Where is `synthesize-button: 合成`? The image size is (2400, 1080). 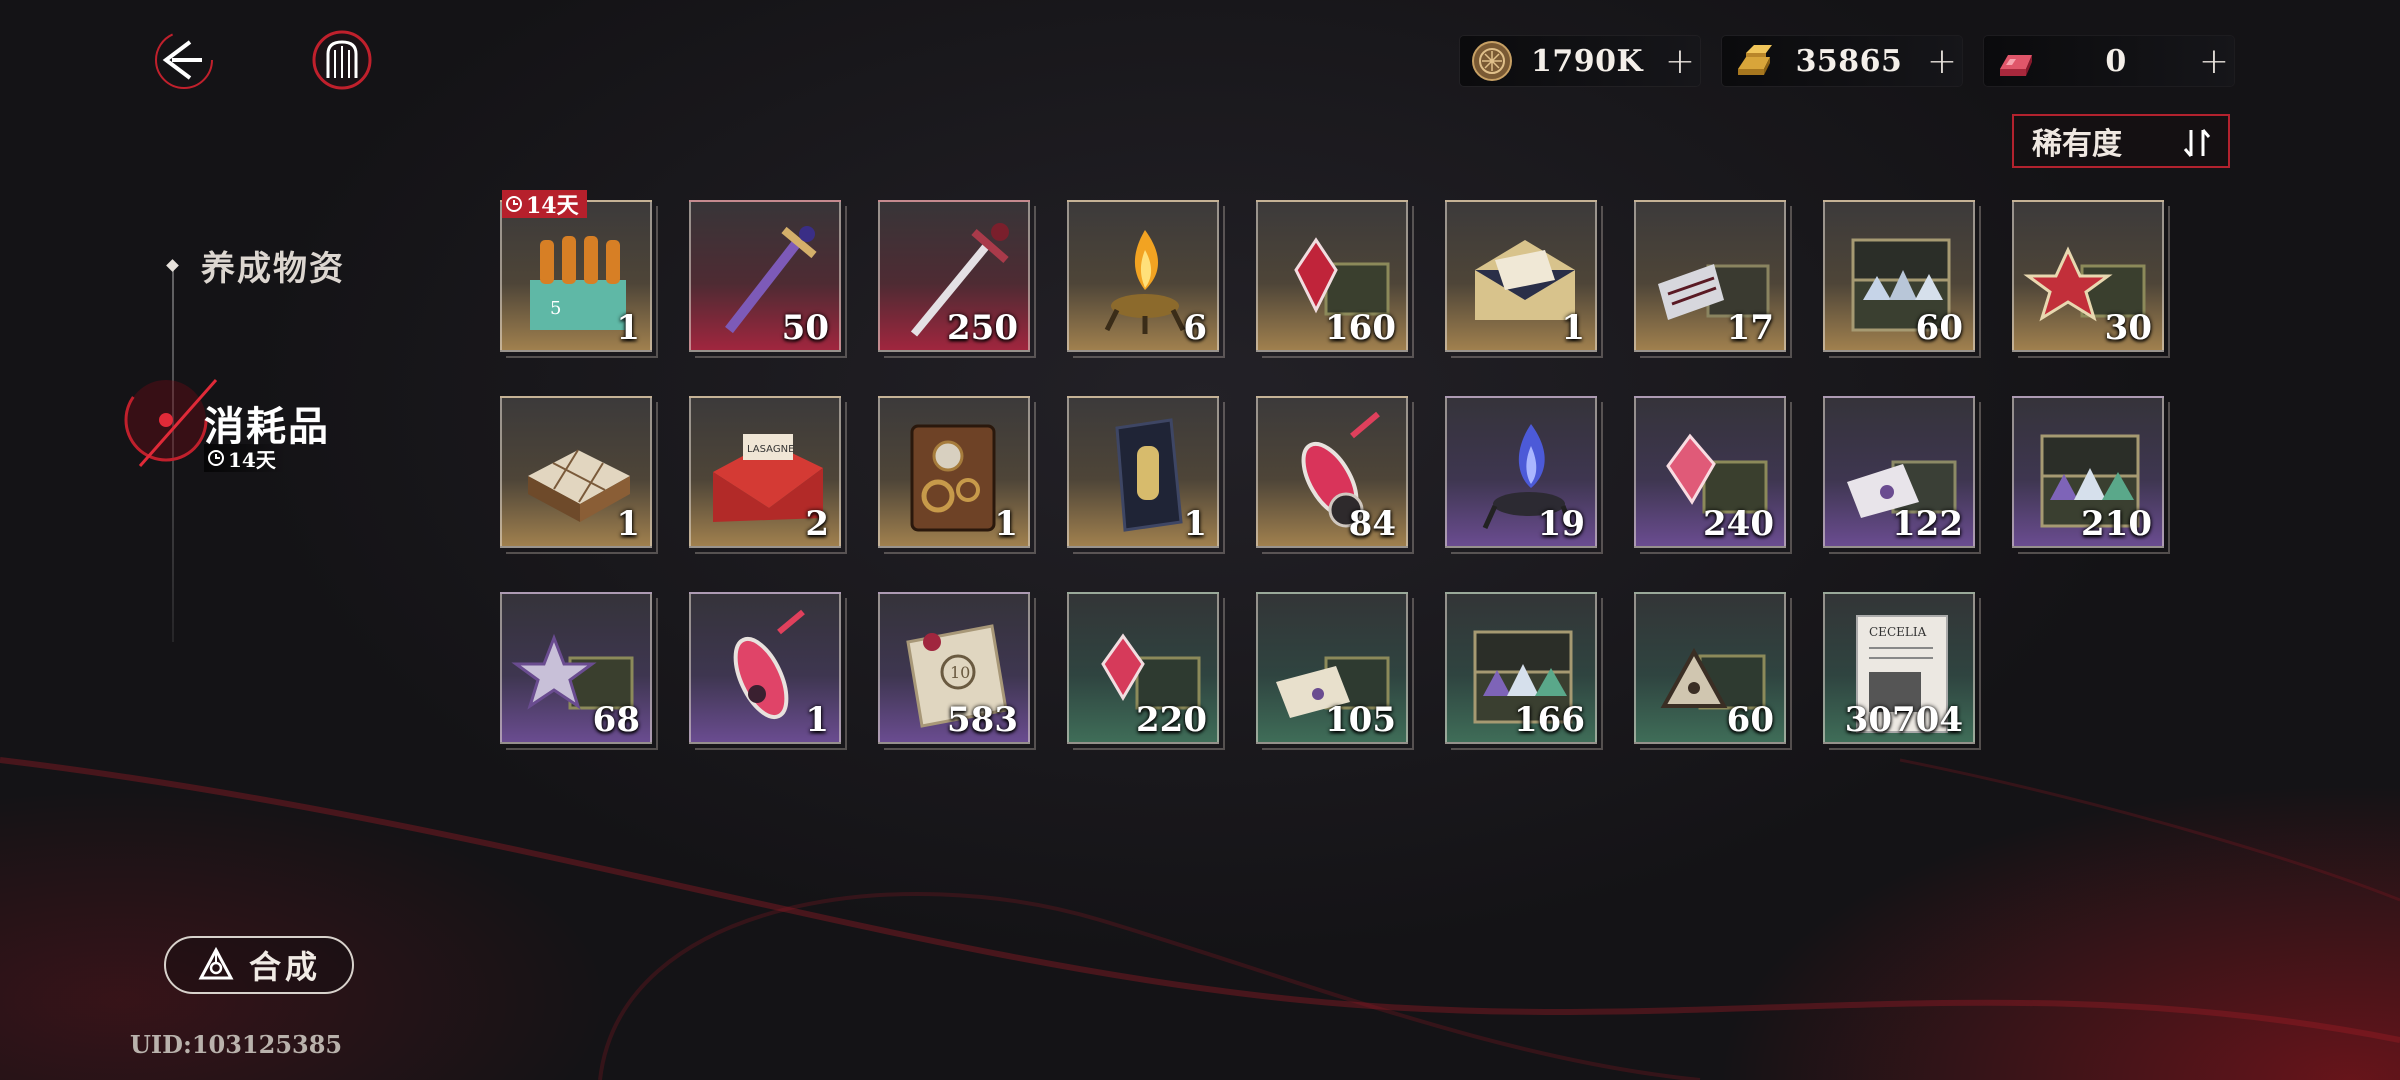 synthesize-button: 合成 is located at coordinates (259, 965).